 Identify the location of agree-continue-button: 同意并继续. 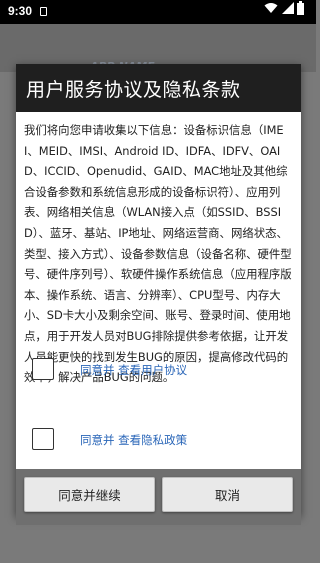
(89, 494).